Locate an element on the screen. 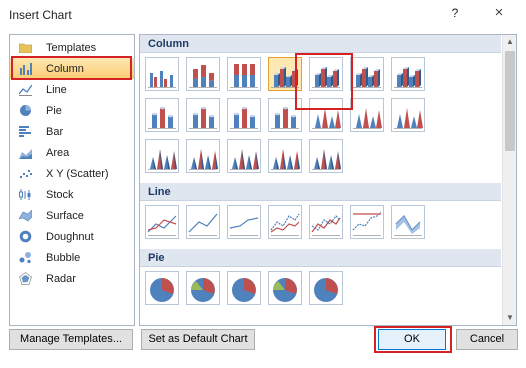 This screenshot has height=368, width=526. scatter-chart-icon is located at coordinates (25, 173).